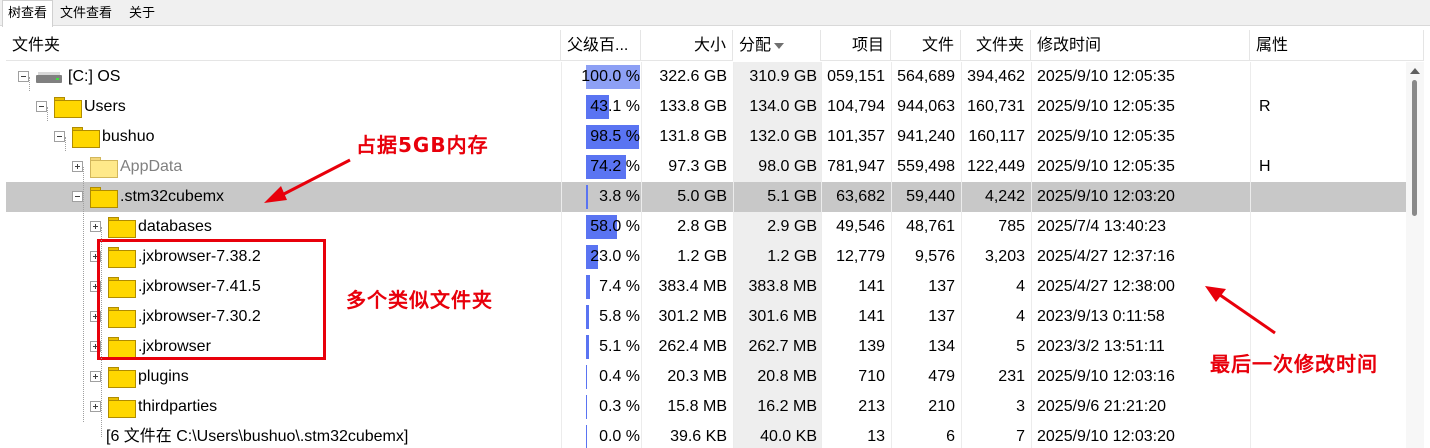 This screenshot has height=448, width=1430. Describe the element at coordinates (1240, 310) in the screenshot. I see `arrow-to-modified-time` at that location.